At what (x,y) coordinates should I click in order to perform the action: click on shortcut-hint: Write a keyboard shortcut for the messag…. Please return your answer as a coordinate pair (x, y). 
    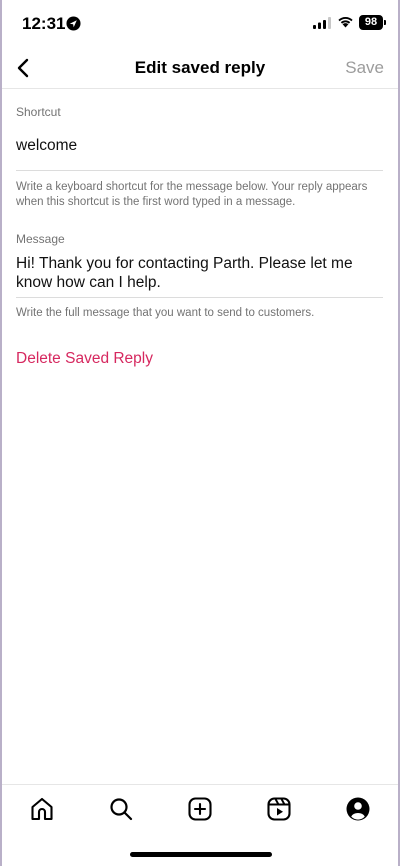
    Looking at the image, I should click on (192, 194).